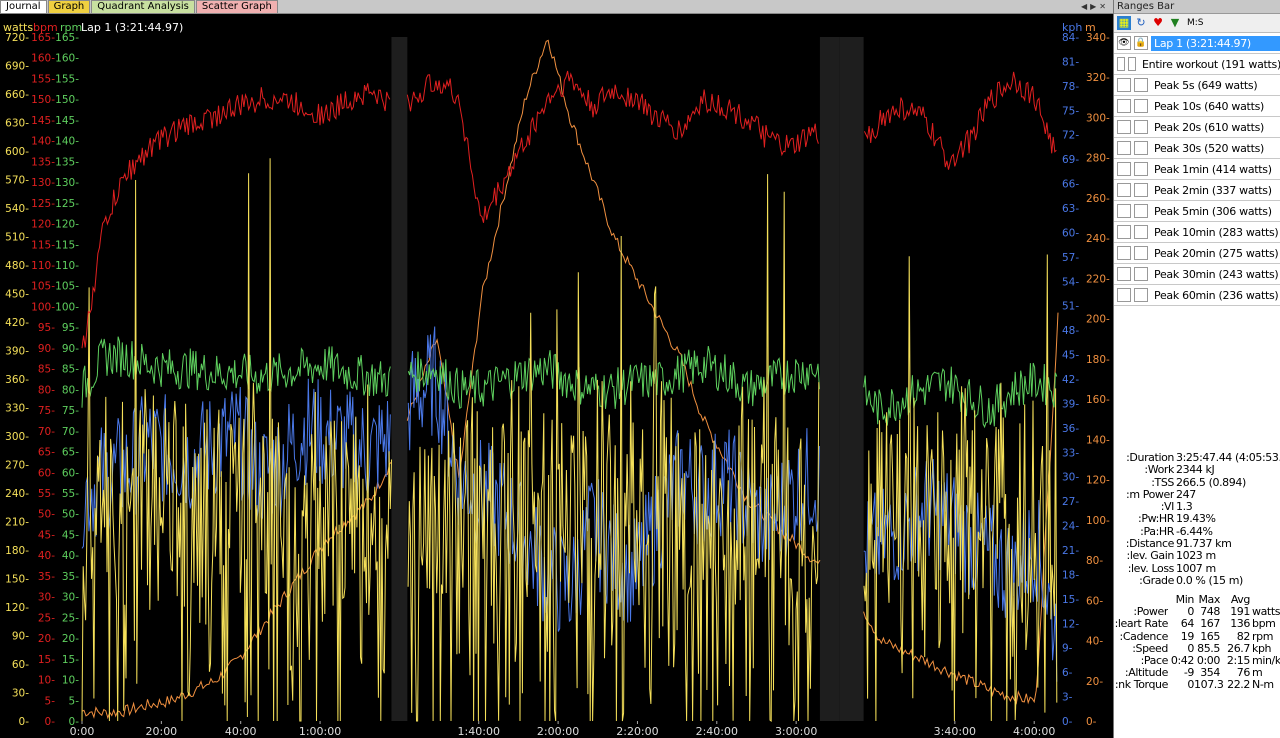  Describe the element at coordinates (1197, 169) in the screenshot. I see `range-item-peak-1min: Peak 1min (414 watts)` at that location.